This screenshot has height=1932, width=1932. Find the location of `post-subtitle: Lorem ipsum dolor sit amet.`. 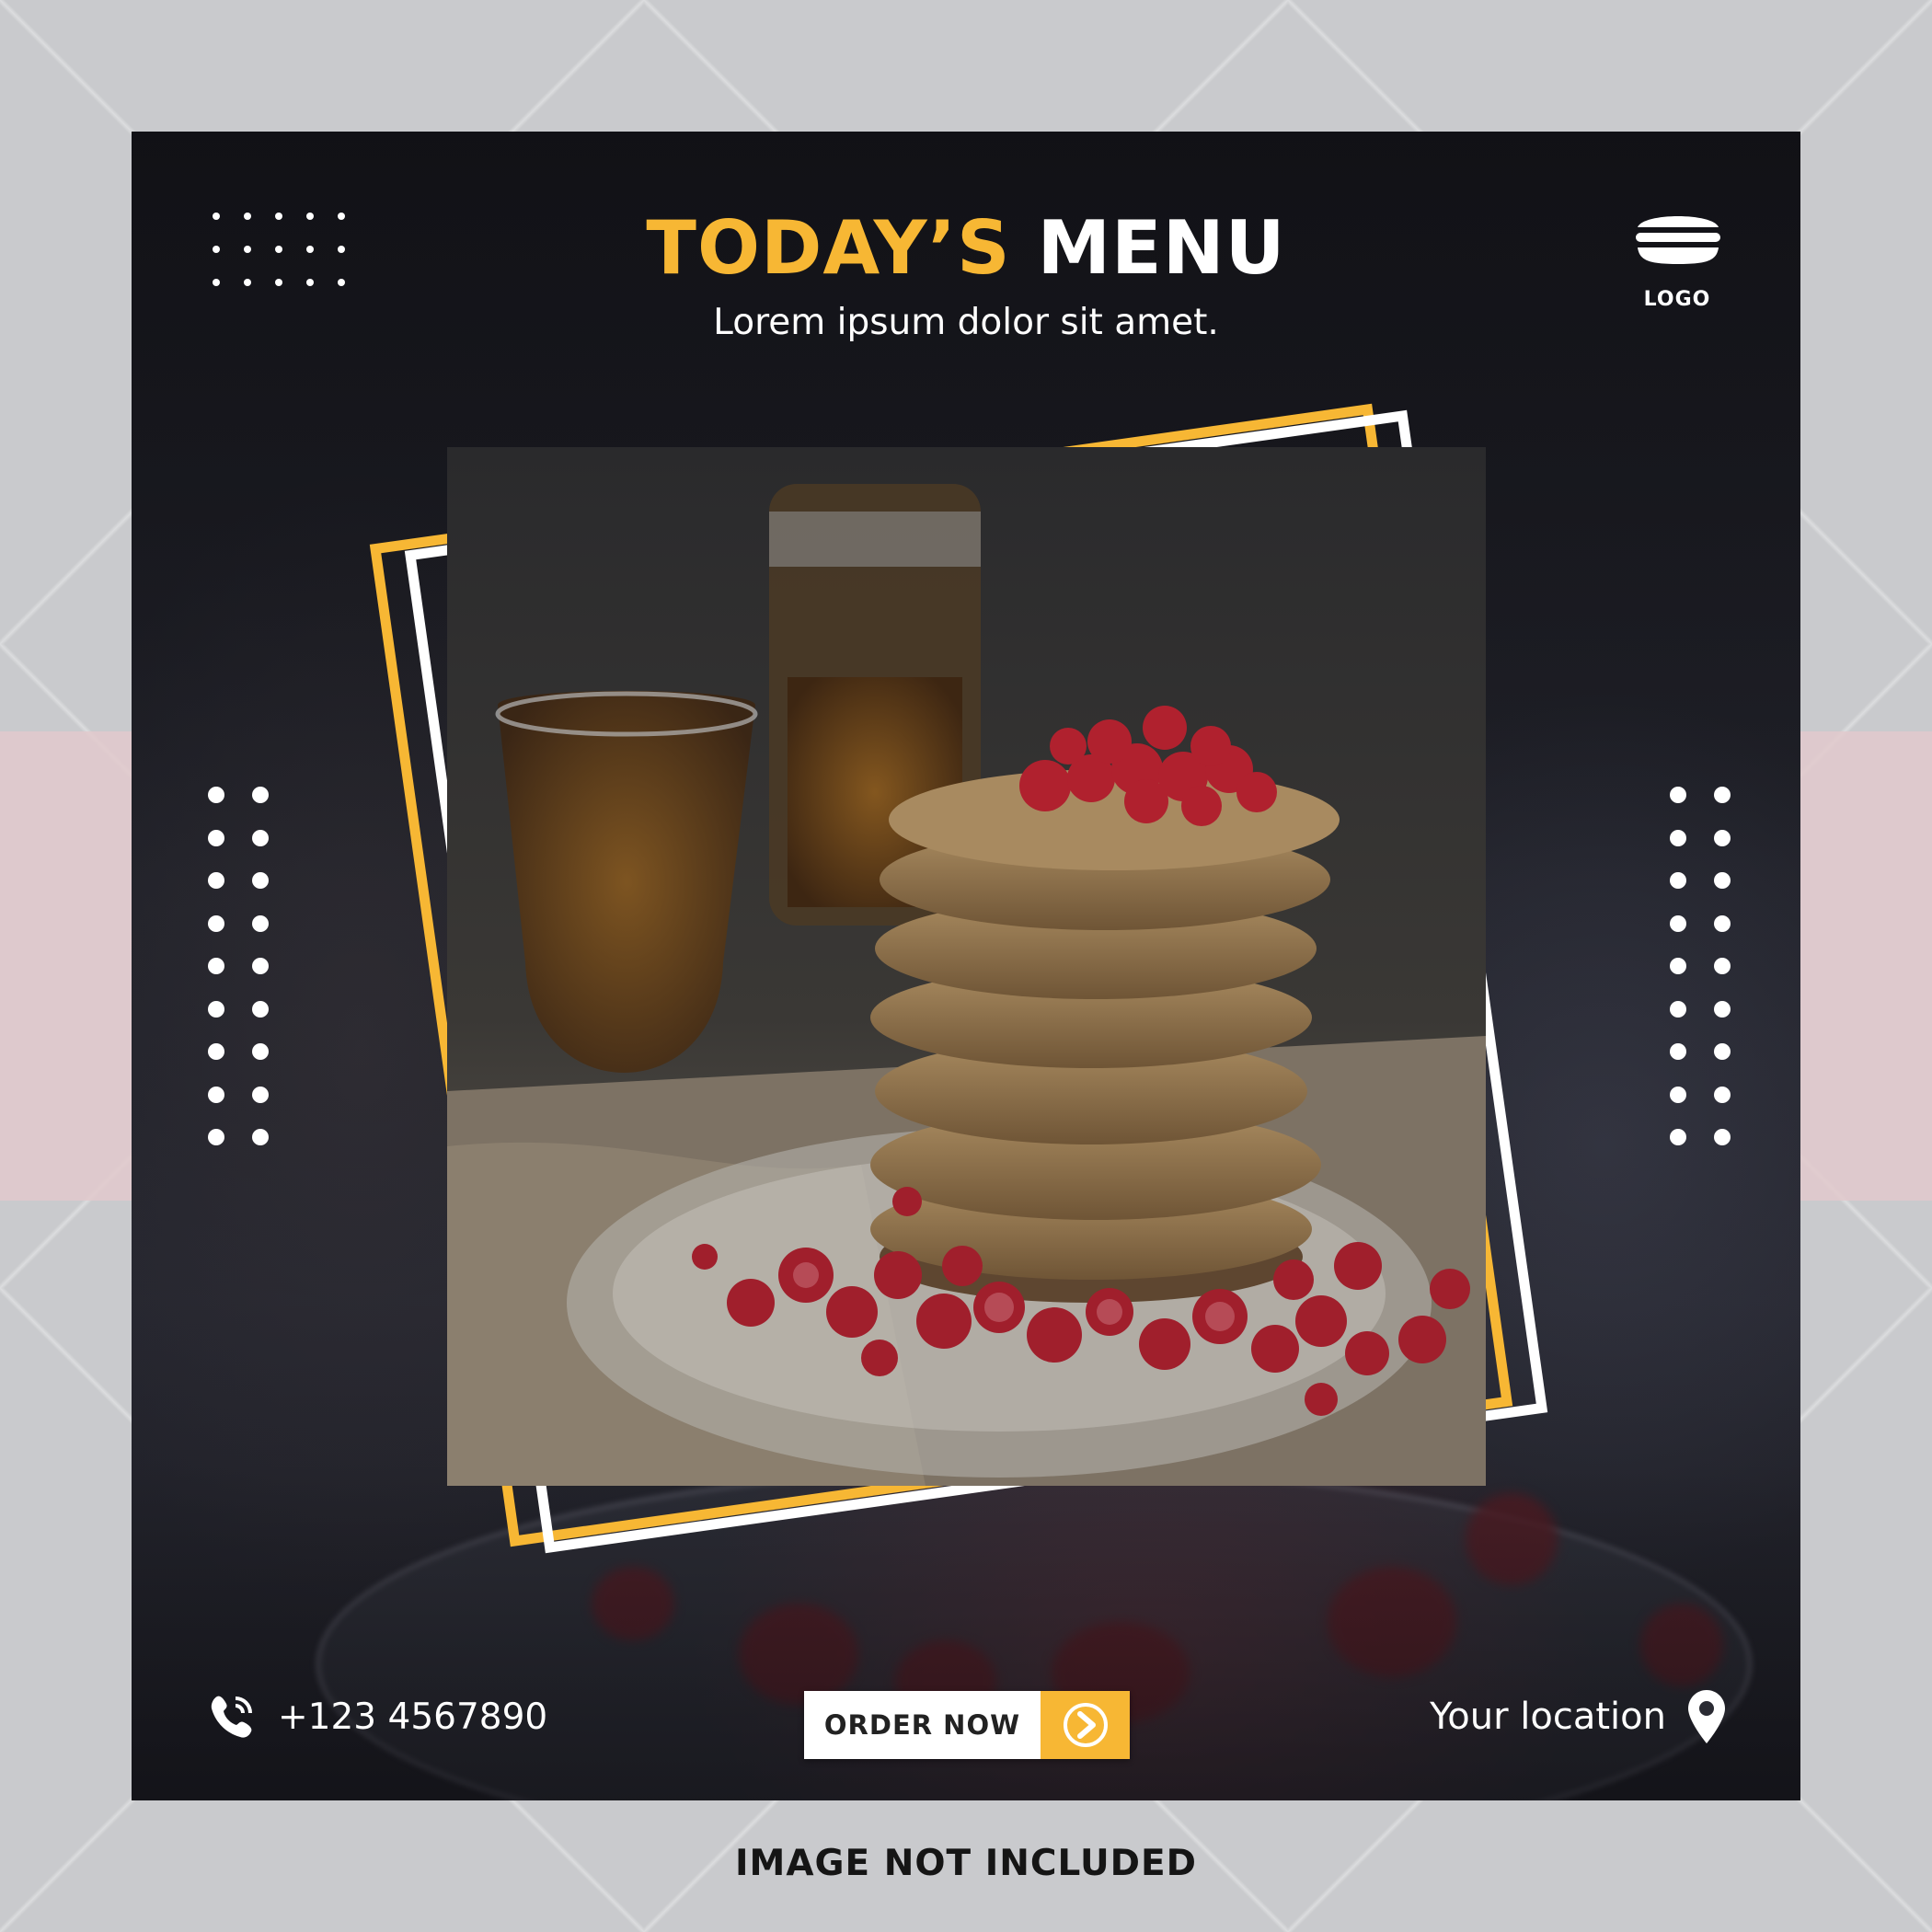

post-subtitle: Lorem ipsum dolor sit amet. is located at coordinates (966, 322).